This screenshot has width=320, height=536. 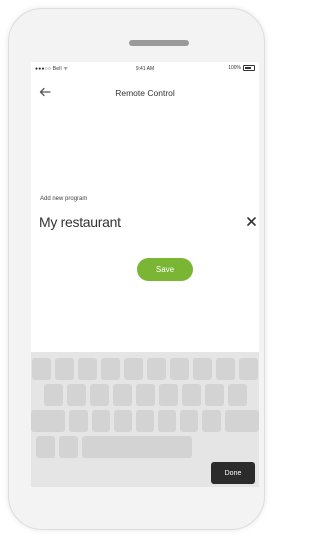 I want to click on phone-speaker, so click(x=159, y=43).